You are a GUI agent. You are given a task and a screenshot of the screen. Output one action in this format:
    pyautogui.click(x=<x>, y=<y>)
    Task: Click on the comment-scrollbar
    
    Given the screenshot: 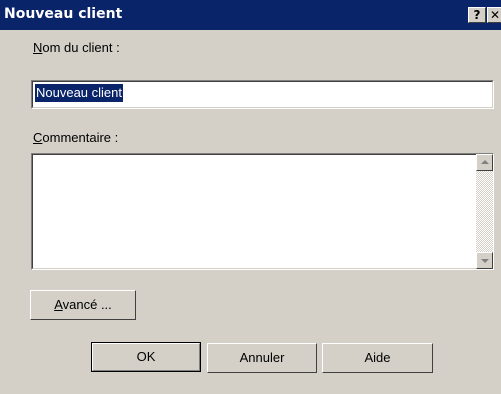 What is the action you would take?
    pyautogui.click(x=484, y=211)
    